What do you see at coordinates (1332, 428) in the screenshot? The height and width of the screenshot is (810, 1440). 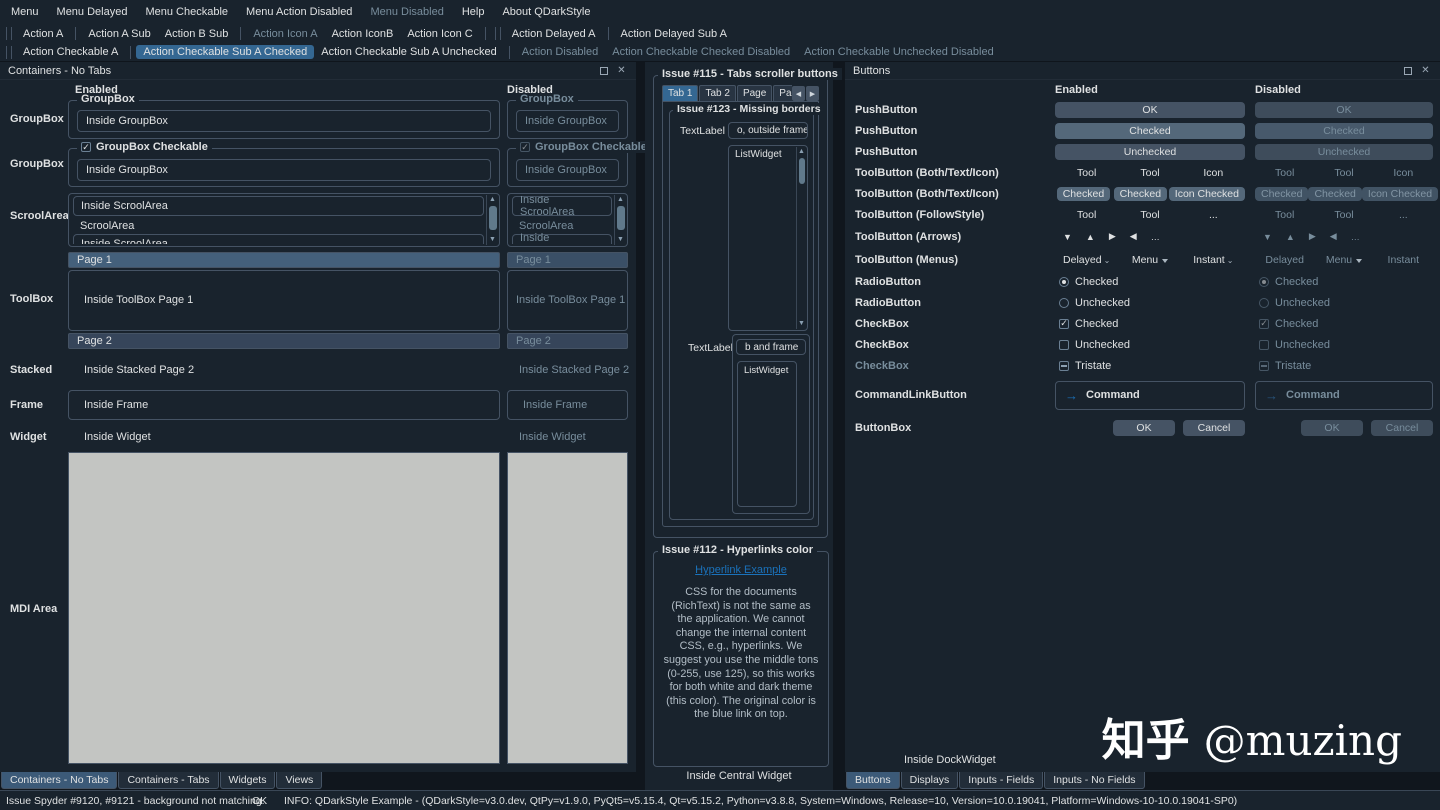 I see `buttonbox-ok-button-disabled: OK` at bounding box center [1332, 428].